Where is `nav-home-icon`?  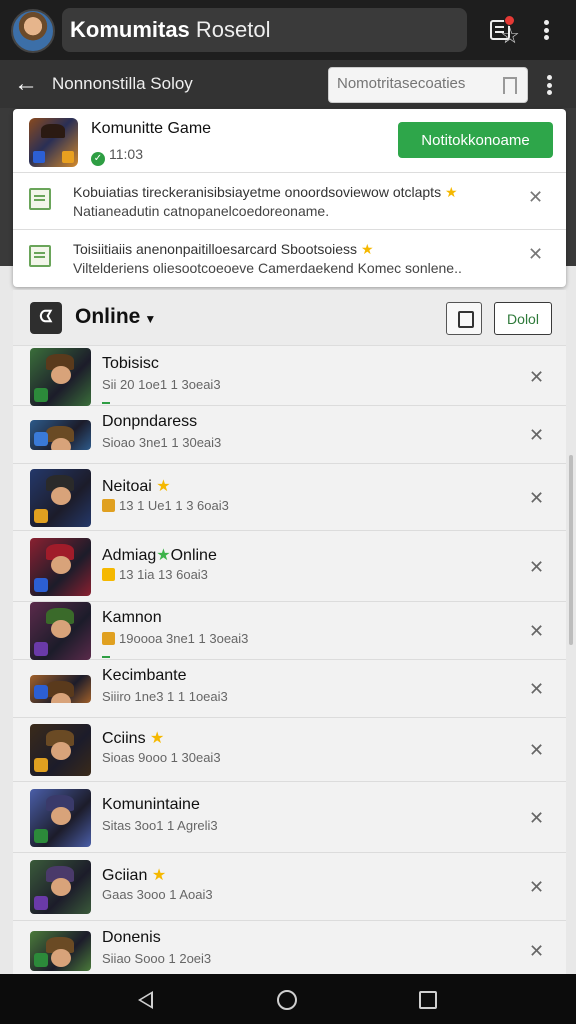
nav-home-icon is located at coordinates (287, 1000).